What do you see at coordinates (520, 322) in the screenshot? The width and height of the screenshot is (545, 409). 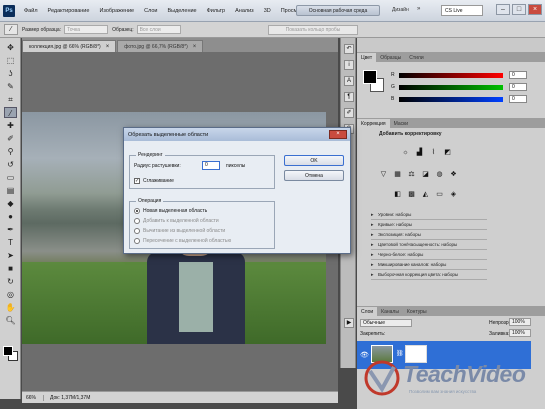 I see `opacity-input: 100%` at bounding box center [520, 322].